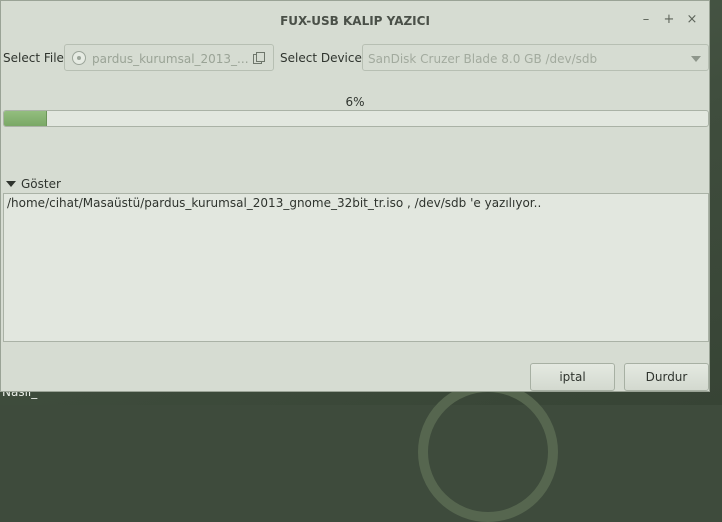  Describe the element at coordinates (483, 59) in the screenshot. I see `selected-device: SanDisk Cruzer Blade 8.0 GB /dev/sdb` at that location.